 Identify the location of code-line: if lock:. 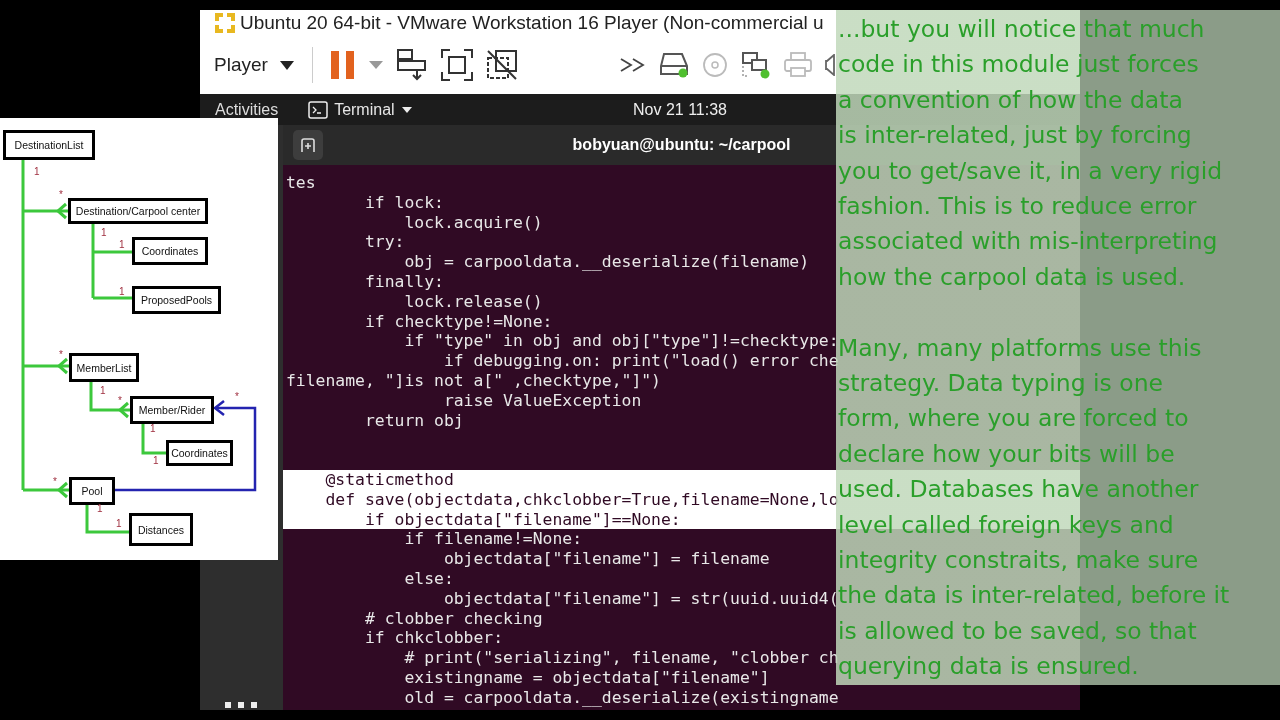
(403, 202).